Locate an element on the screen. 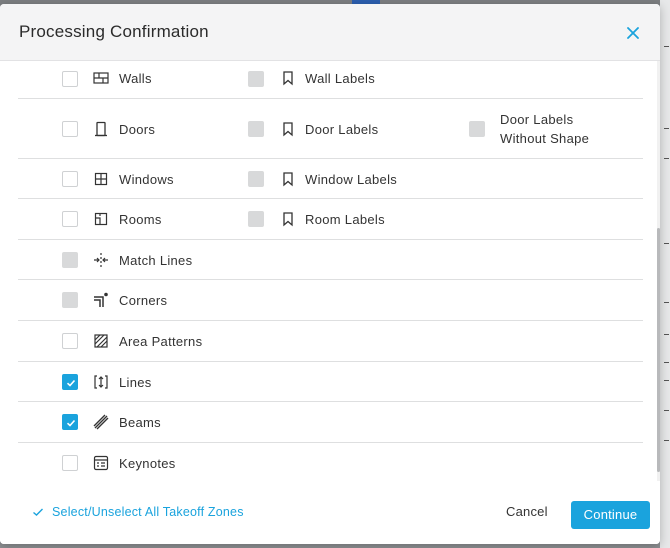 The height and width of the screenshot is (548, 670). select-all-label: Select/Unselect All Takeoff Zones is located at coordinates (148, 512).